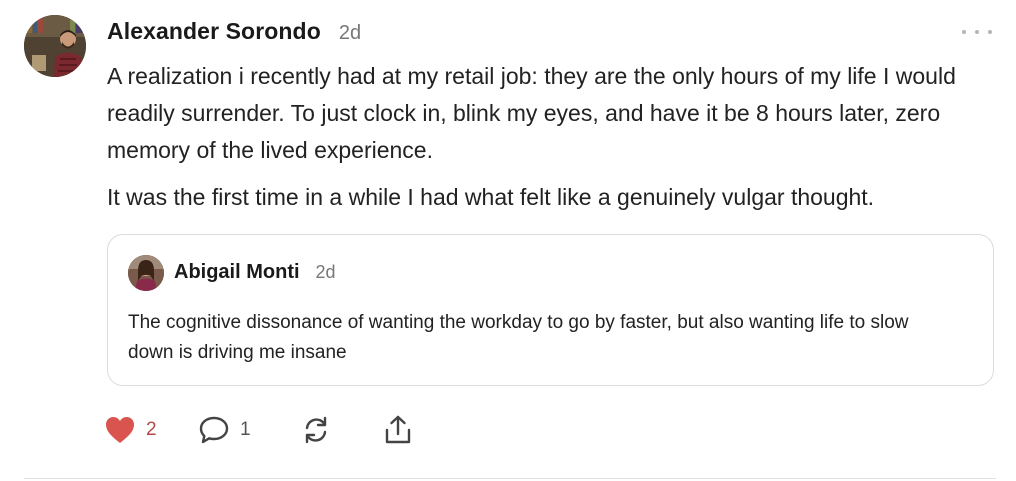 This screenshot has width=1016, height=481. Describe the element at coordinates (245, 429) in the screenshot. I see `comment-count: 1` at that location.